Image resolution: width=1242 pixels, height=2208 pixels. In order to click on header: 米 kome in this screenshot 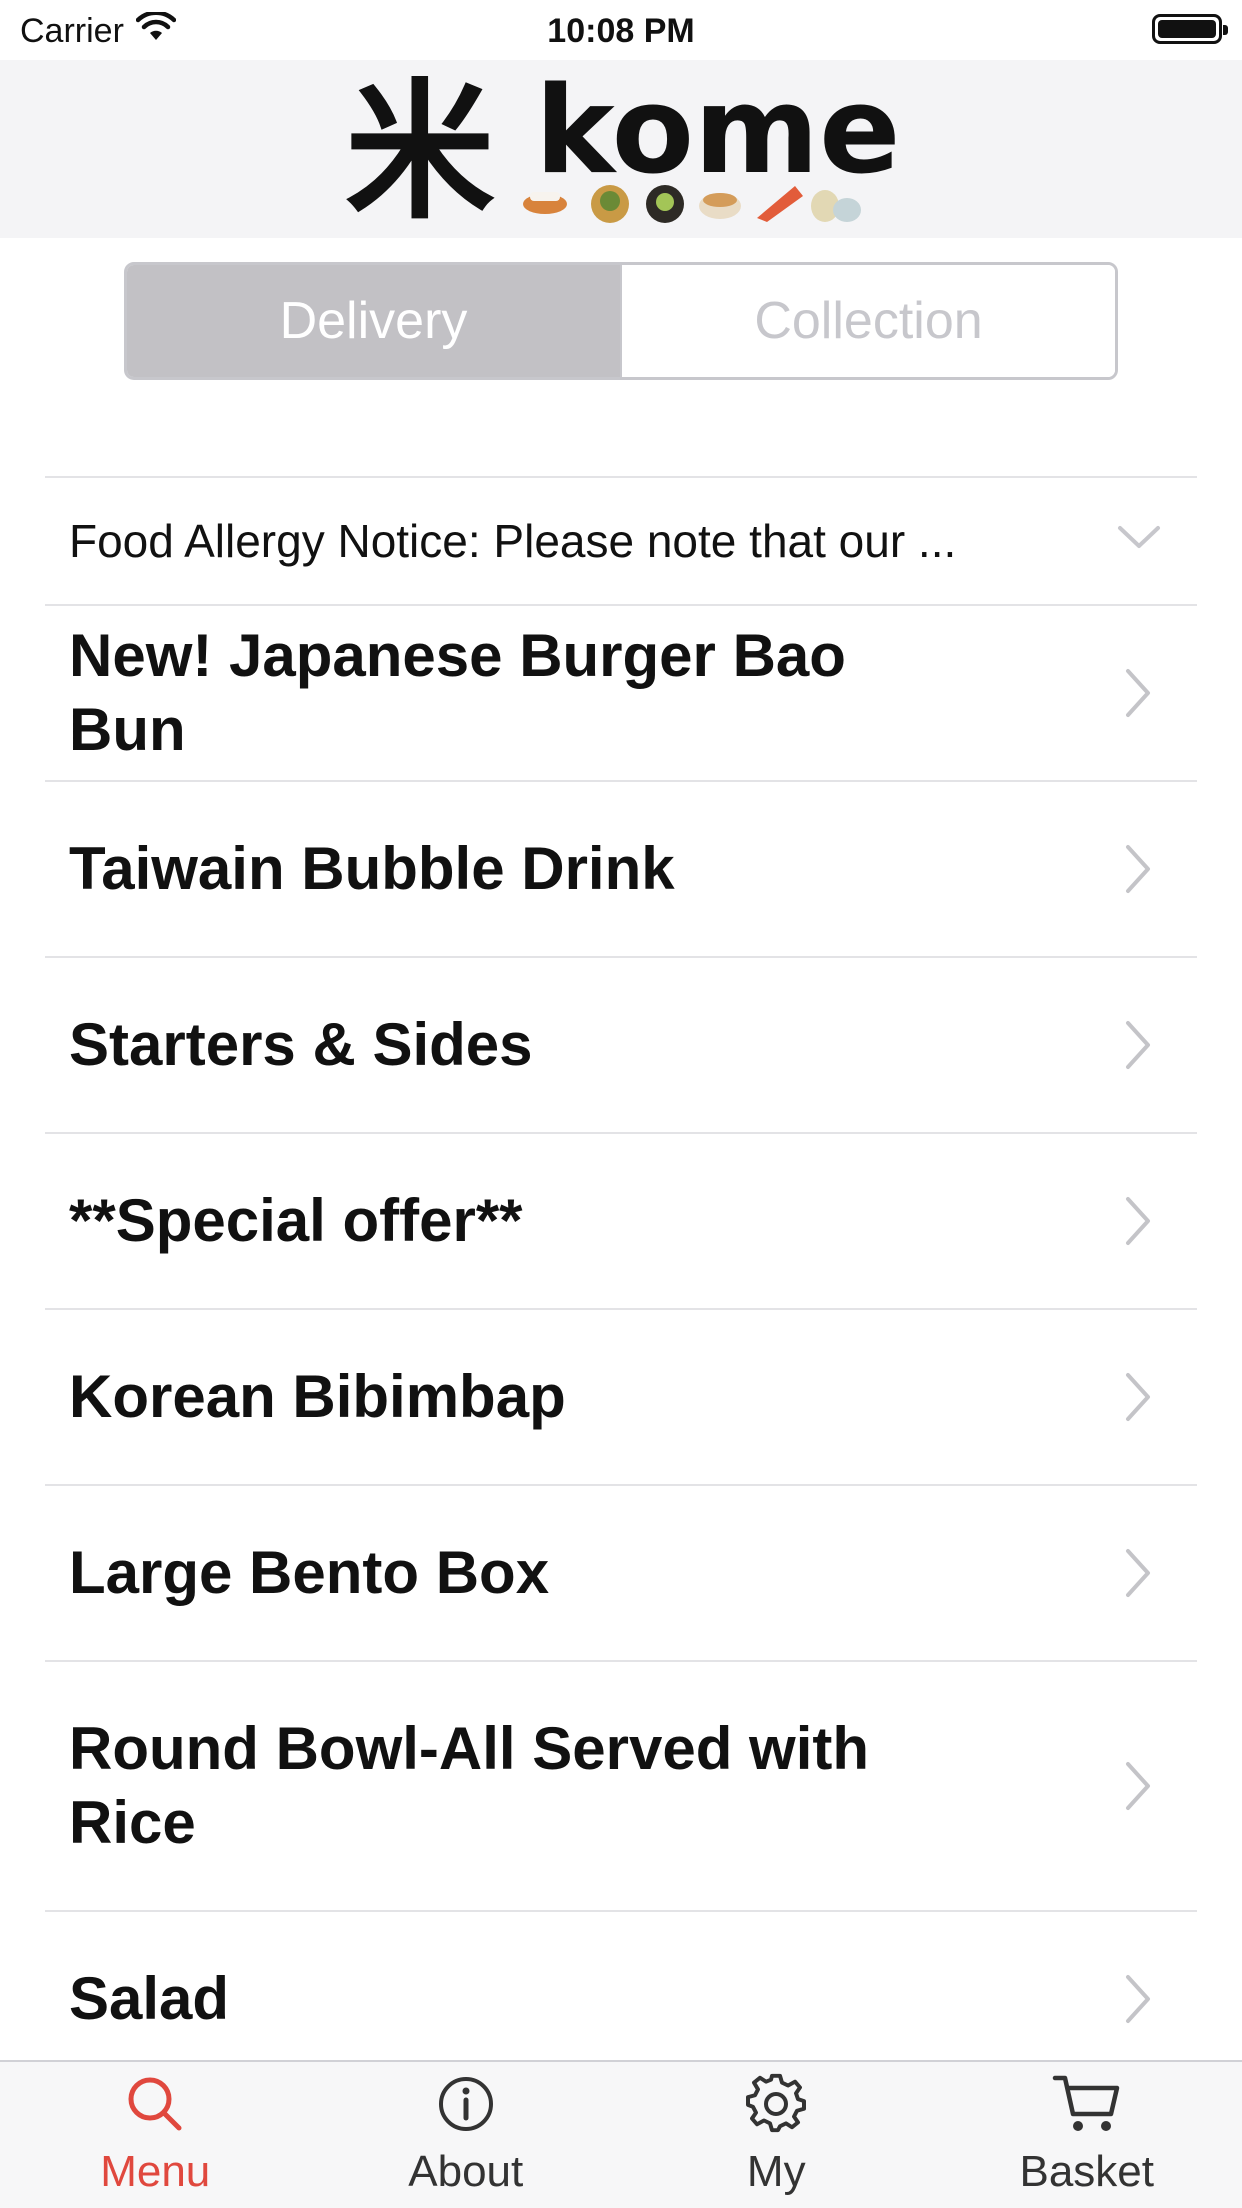, I will do `click(621, 150)`.